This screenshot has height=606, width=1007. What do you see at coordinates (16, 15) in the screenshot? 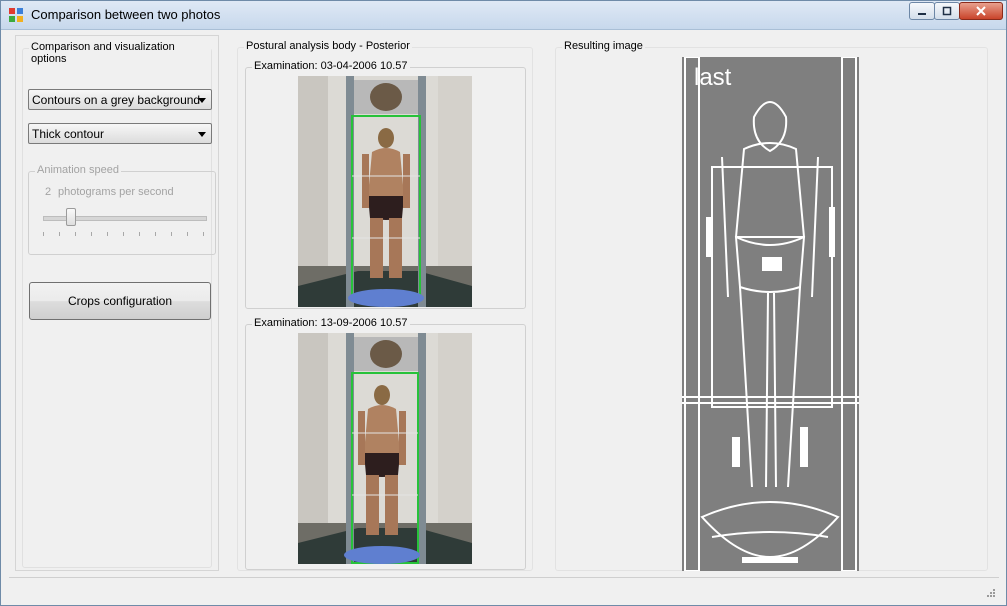
I see `app-icon` at bounding box center [16, 15].